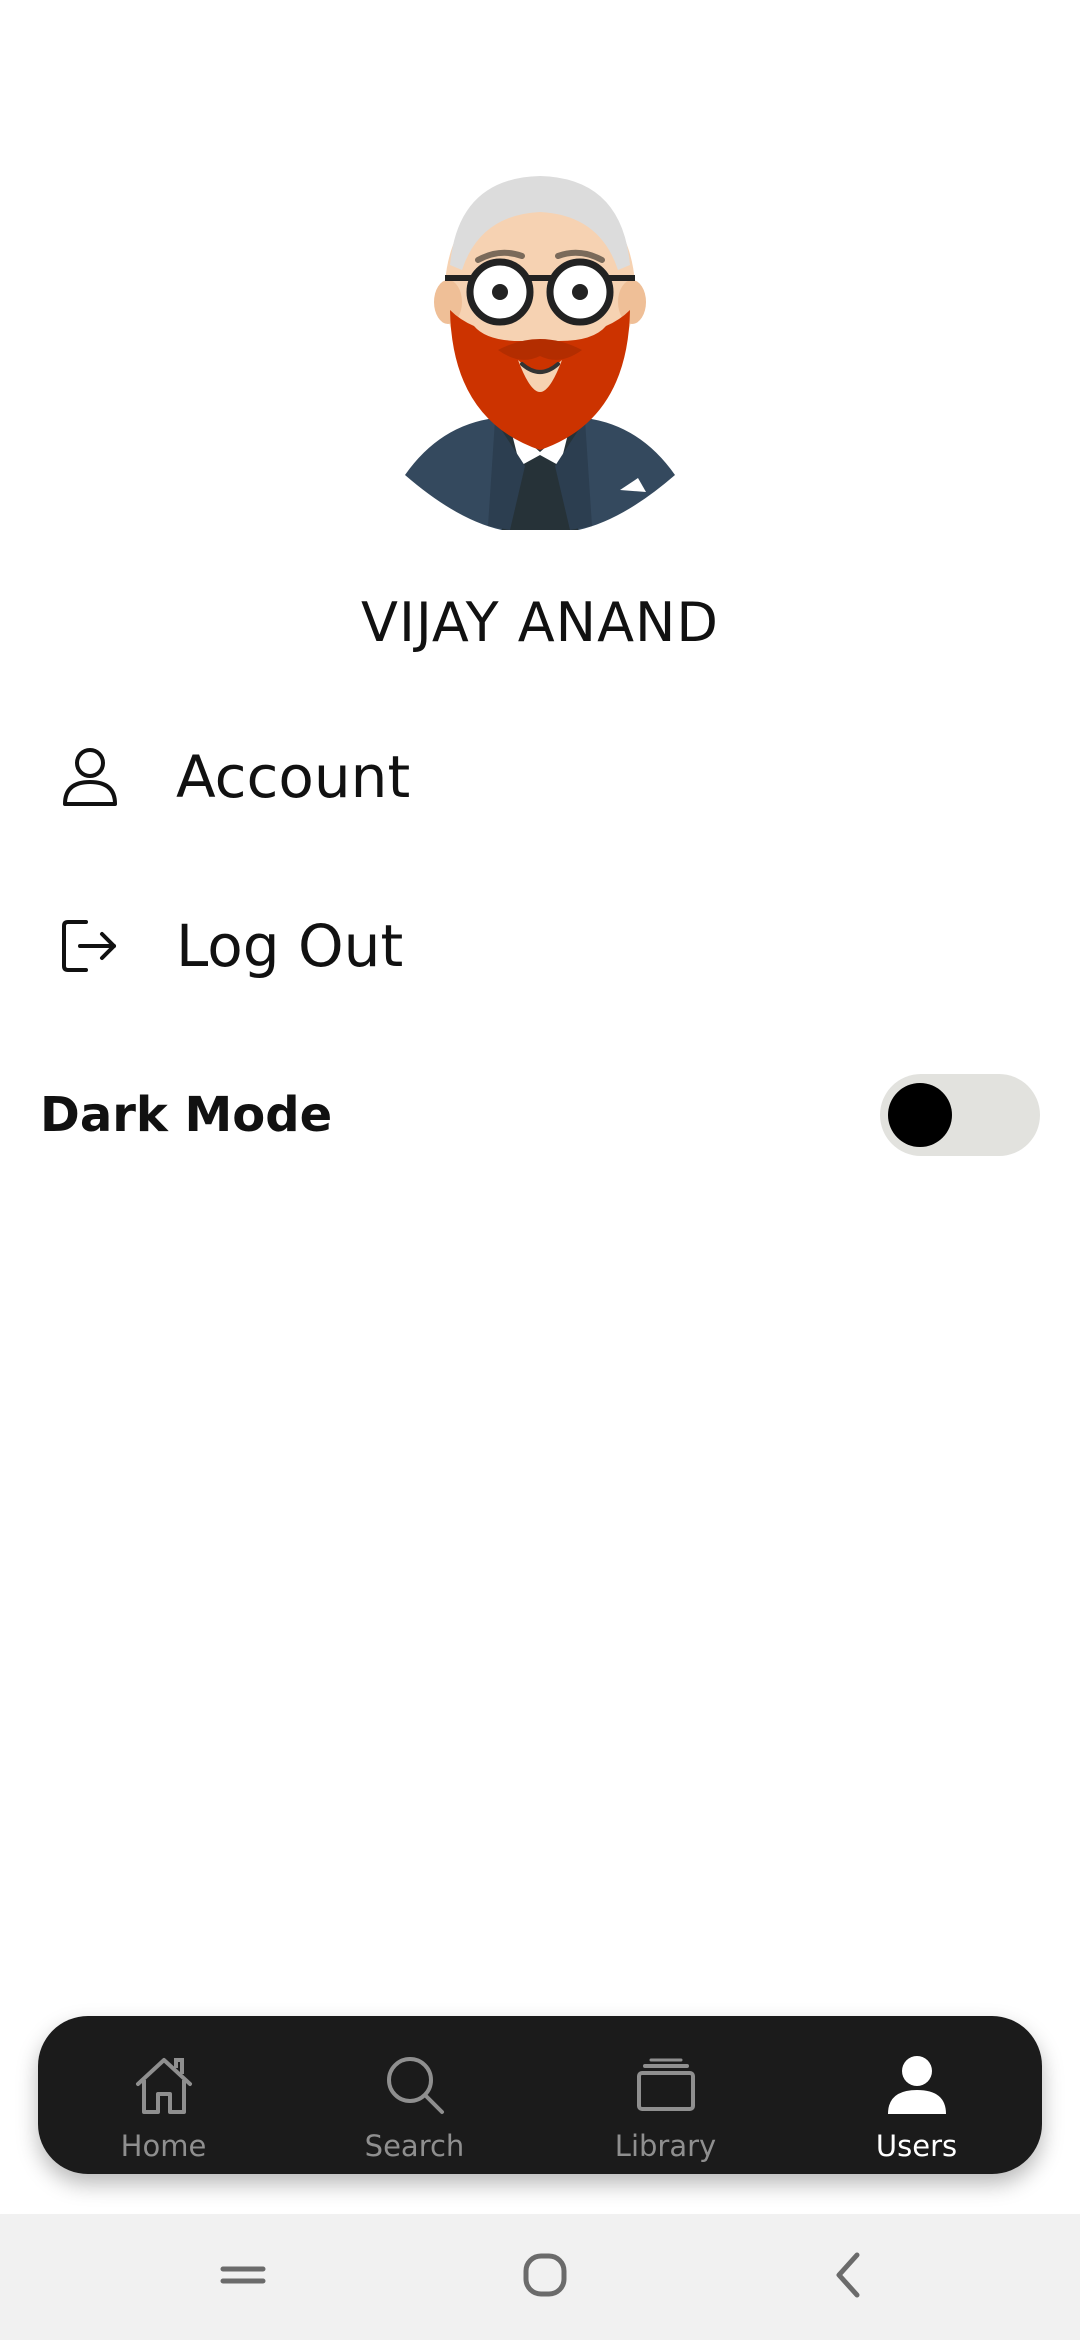 The image size is (1080, 2340). I want to click on logout-icon, so click(98, 946).